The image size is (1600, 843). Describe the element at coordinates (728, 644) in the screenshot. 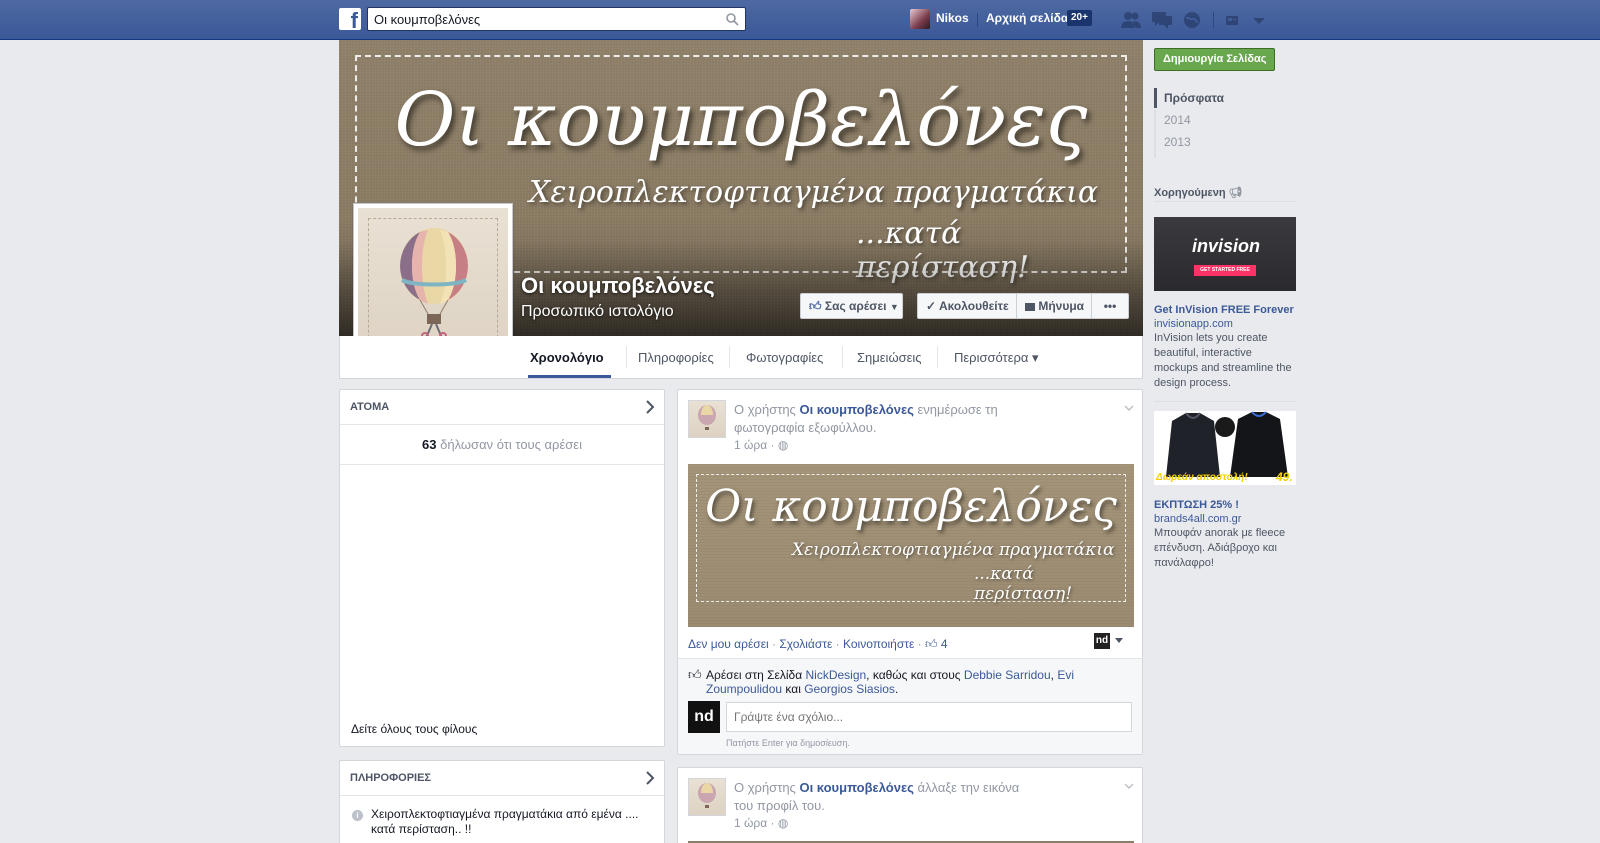

I see `unlike-link: Δεν μου αρέσει` at that location.